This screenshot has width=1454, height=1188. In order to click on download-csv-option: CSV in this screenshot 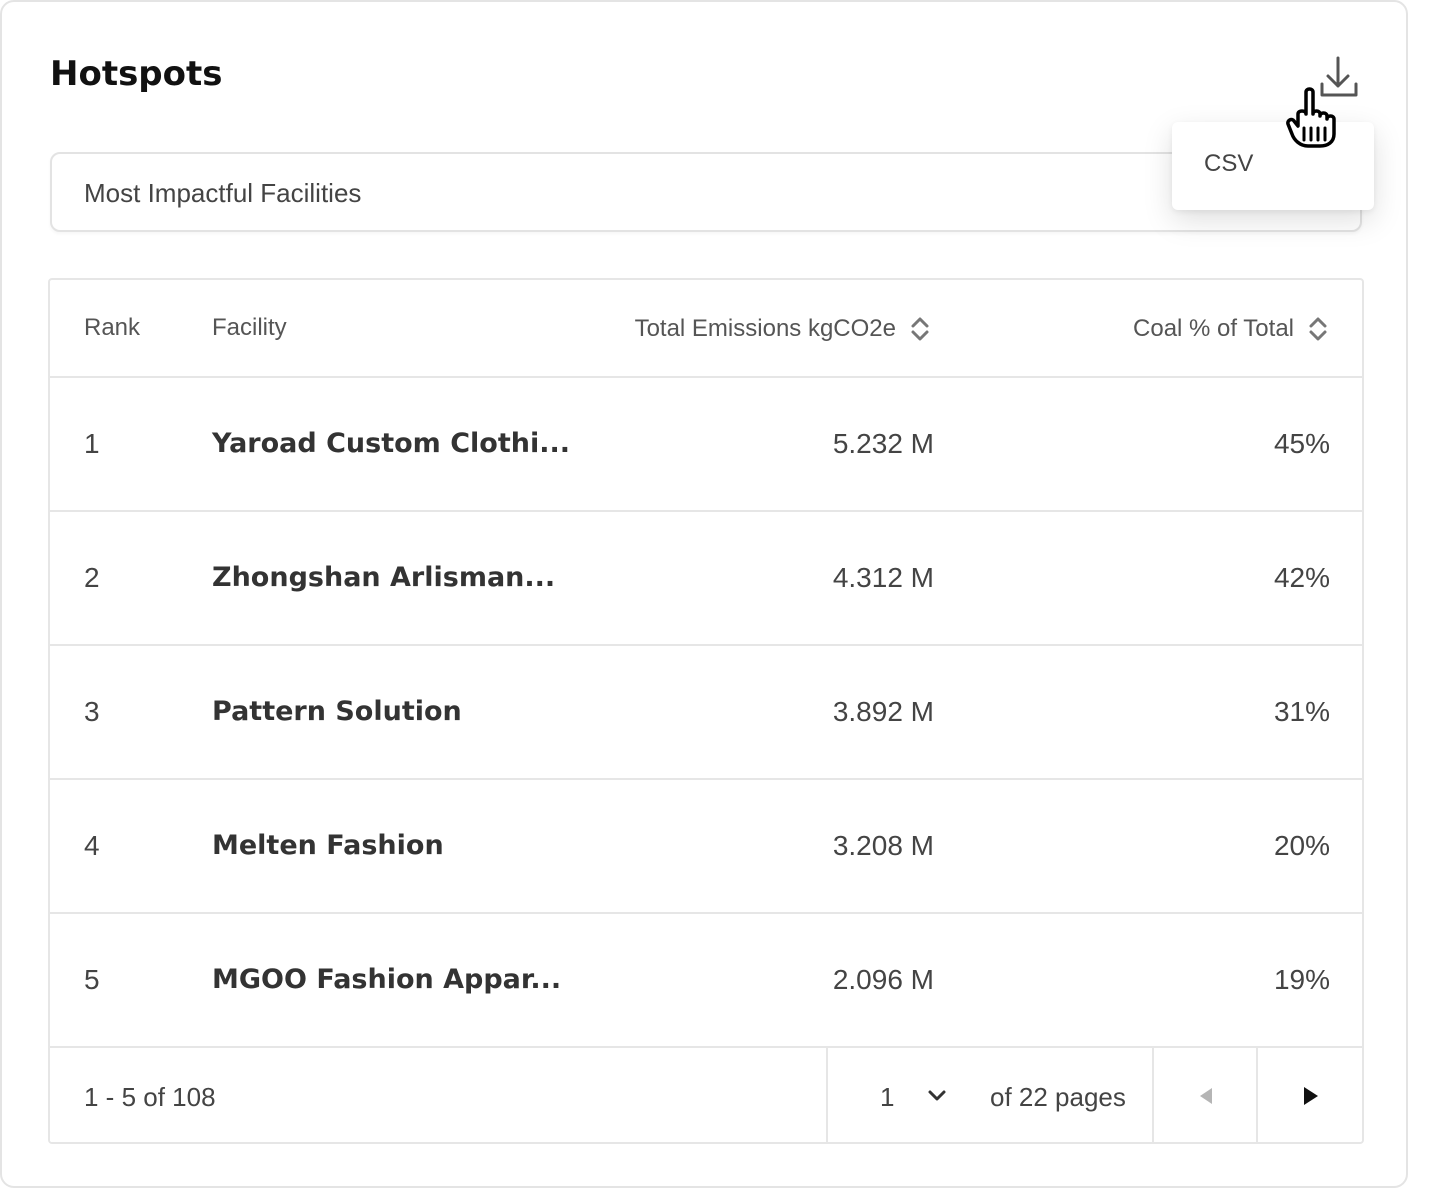, I will do `click(1228, 164)`.